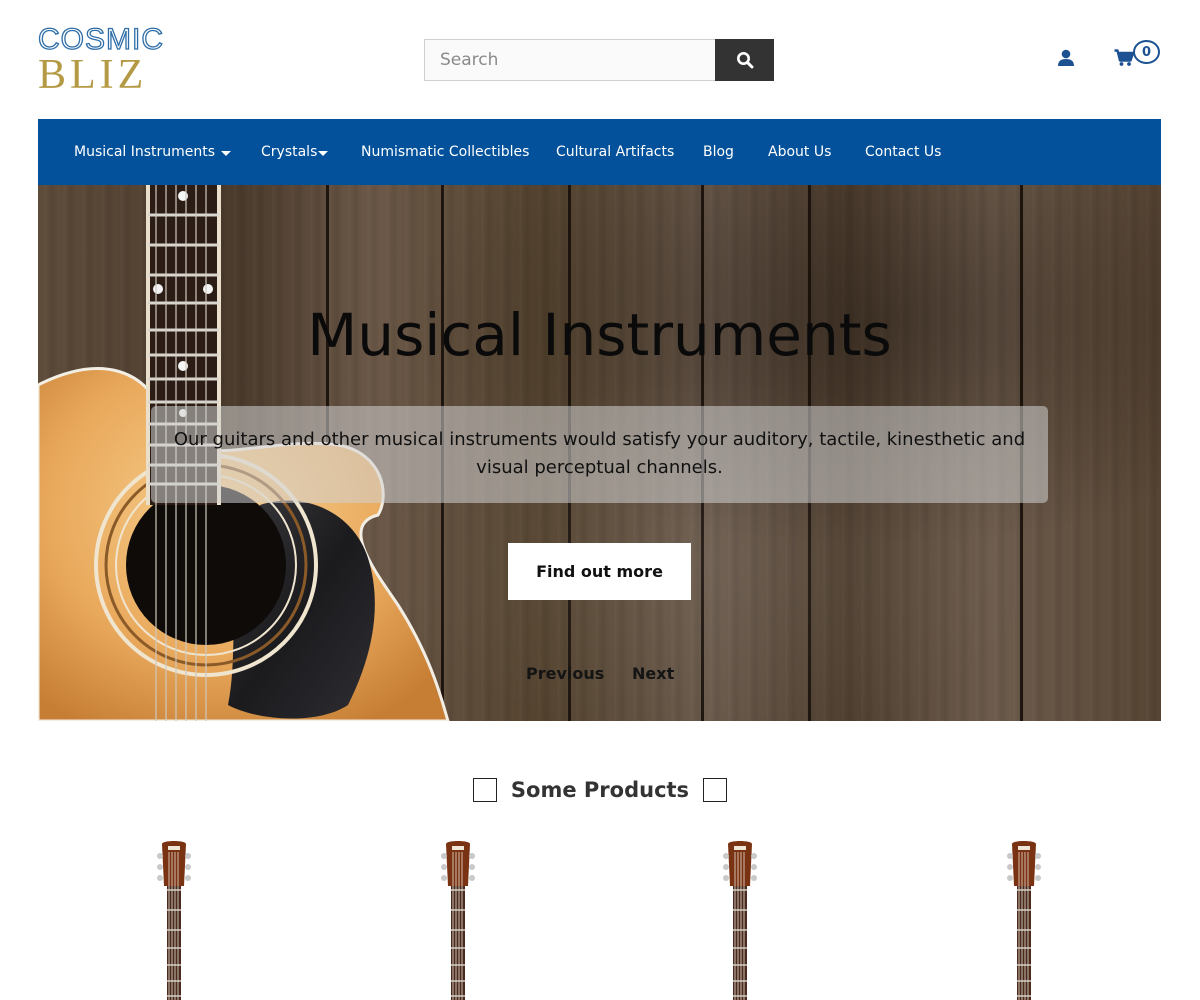  I want to click on brand-logo-line2: BLIZ, so click(93, 75).